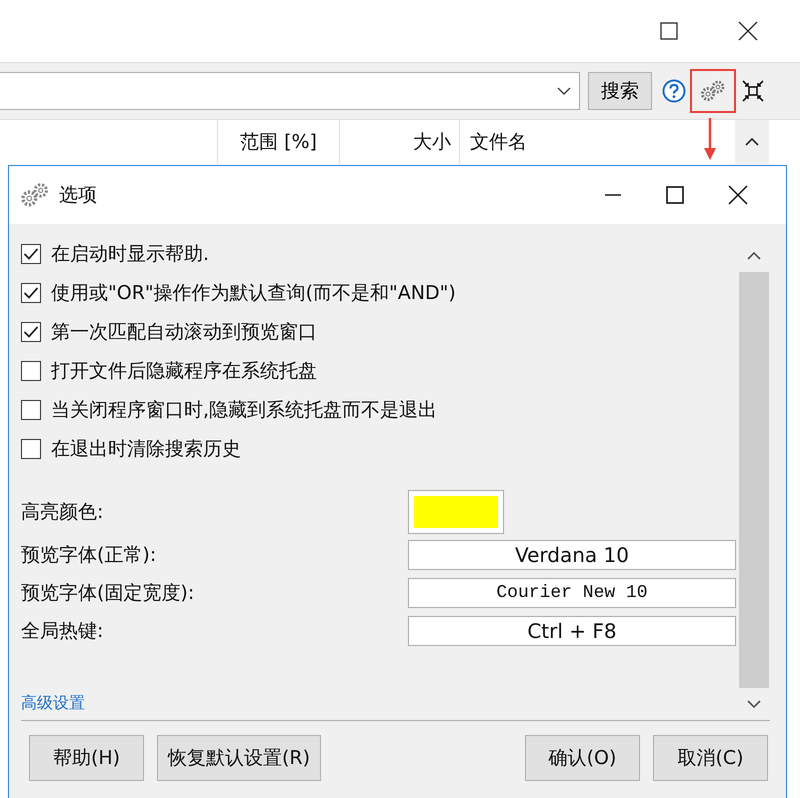  I want to click on setting-label: 预览字体(固定宽度):, so click(108, 593).